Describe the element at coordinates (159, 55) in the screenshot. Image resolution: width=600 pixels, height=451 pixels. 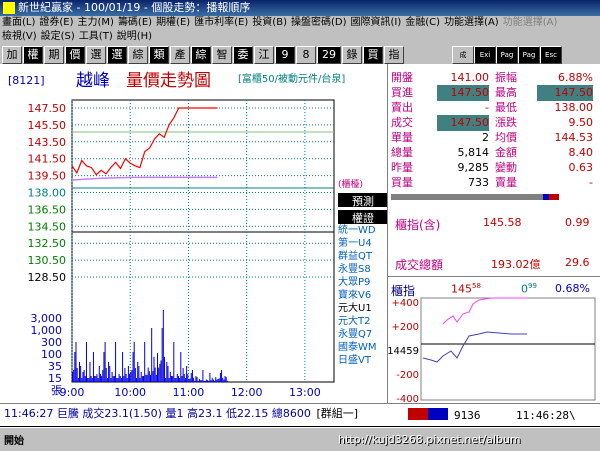
I see `toolbar-button: 類` at that location.